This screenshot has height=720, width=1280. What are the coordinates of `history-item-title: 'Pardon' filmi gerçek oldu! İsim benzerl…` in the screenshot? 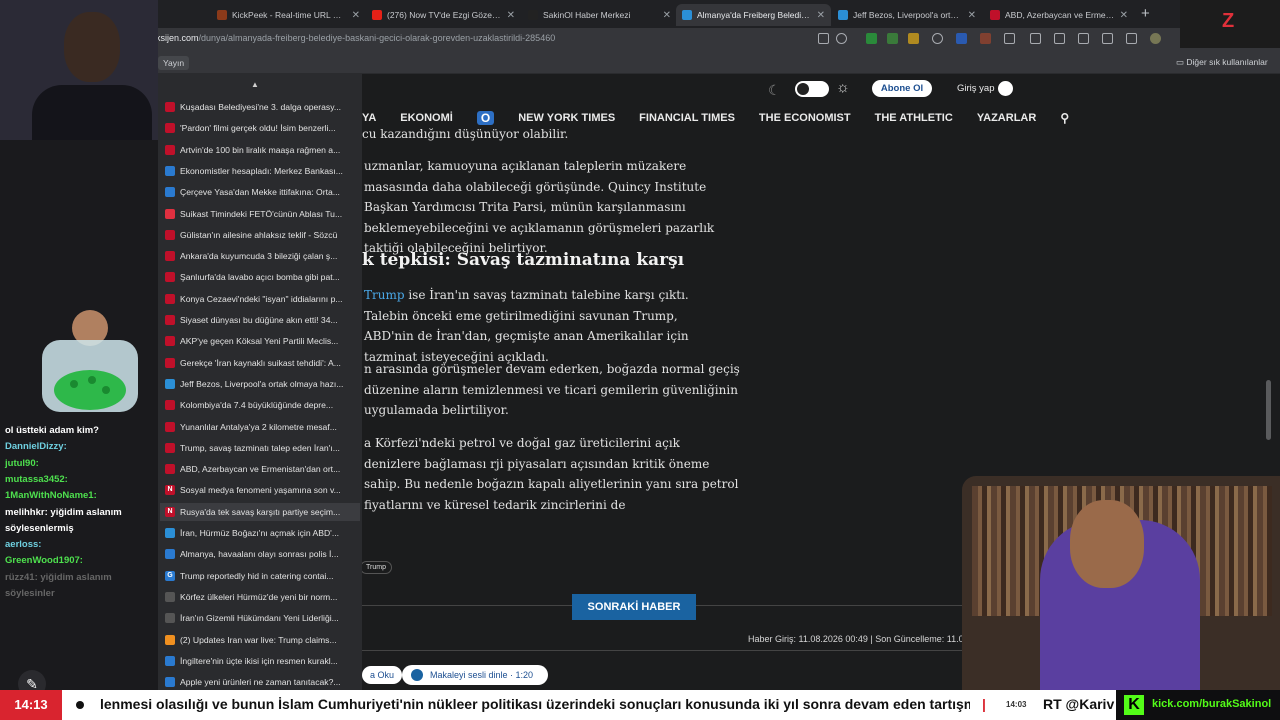 It's located at (258, 128).